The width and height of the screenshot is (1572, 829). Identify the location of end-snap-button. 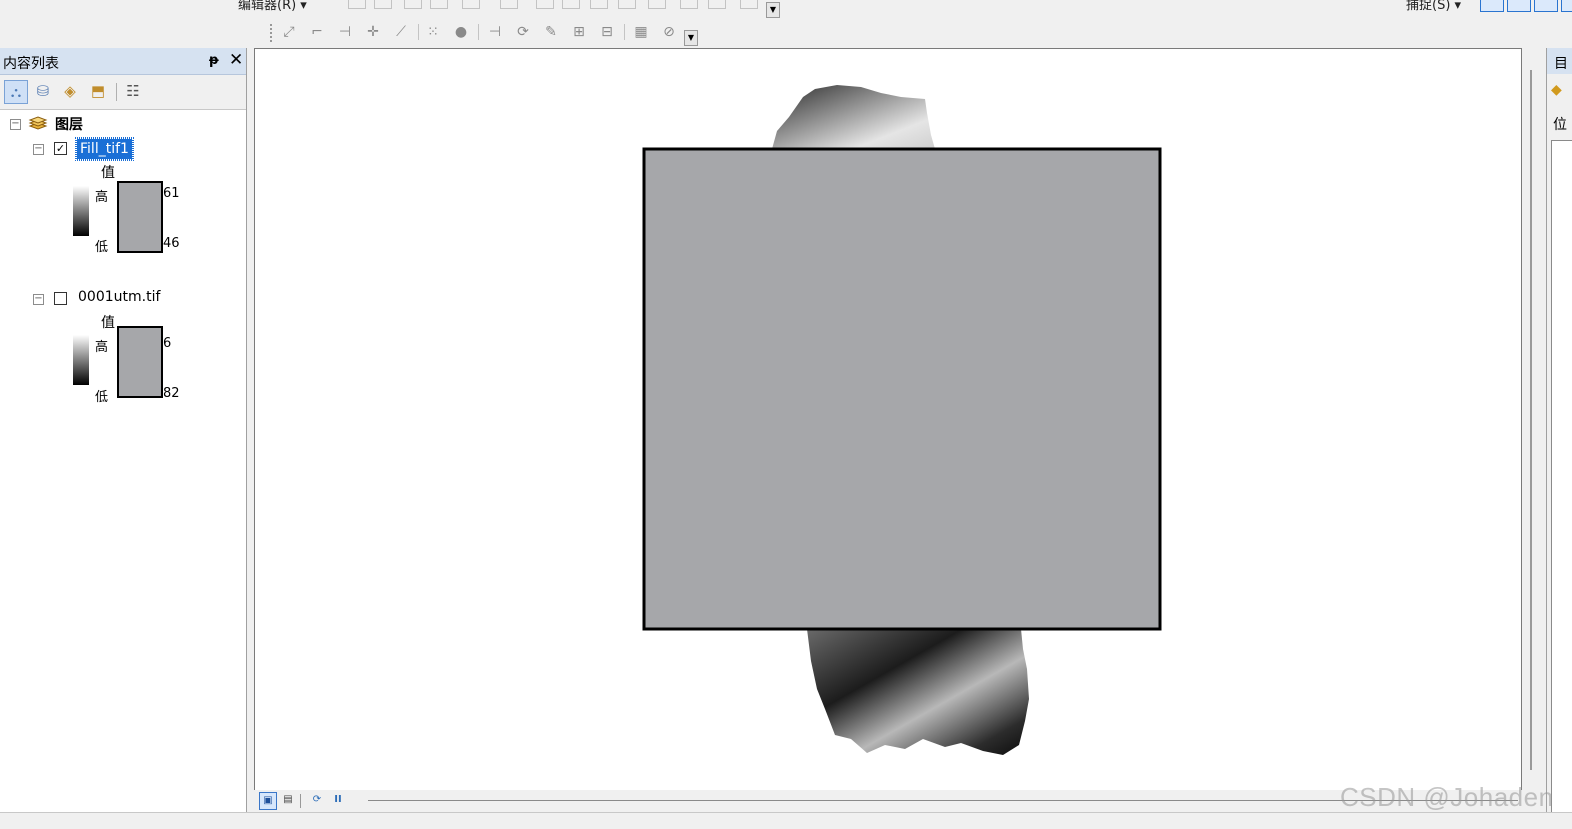
(1519, 6).